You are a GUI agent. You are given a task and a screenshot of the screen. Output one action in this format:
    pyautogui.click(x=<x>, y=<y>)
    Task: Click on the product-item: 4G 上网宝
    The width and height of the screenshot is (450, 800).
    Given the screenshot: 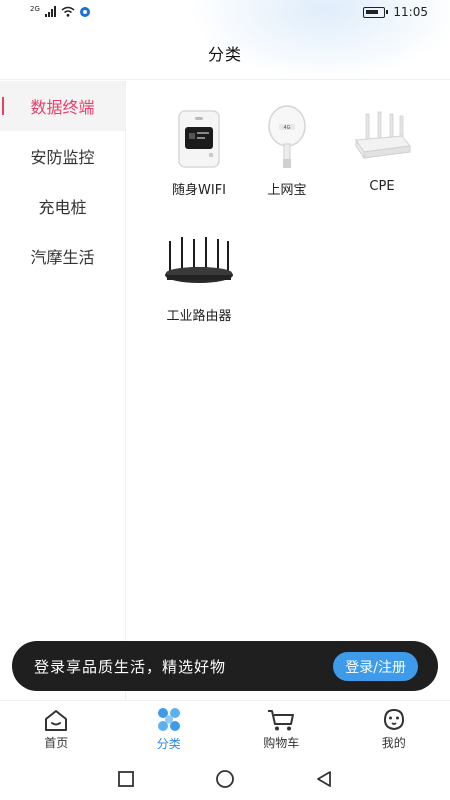 What is the action you would take?
    pyautogui.click(x=287, y=150)
    